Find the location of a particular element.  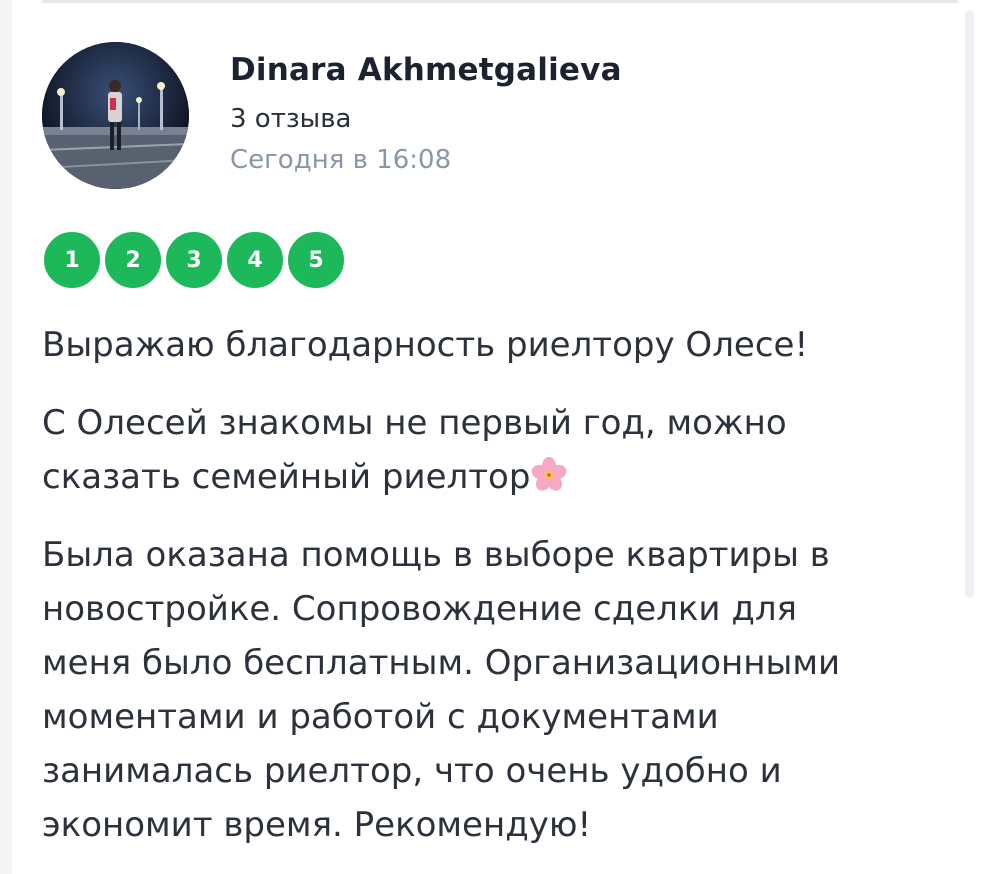

avatar is located at coordinates (115, 115).